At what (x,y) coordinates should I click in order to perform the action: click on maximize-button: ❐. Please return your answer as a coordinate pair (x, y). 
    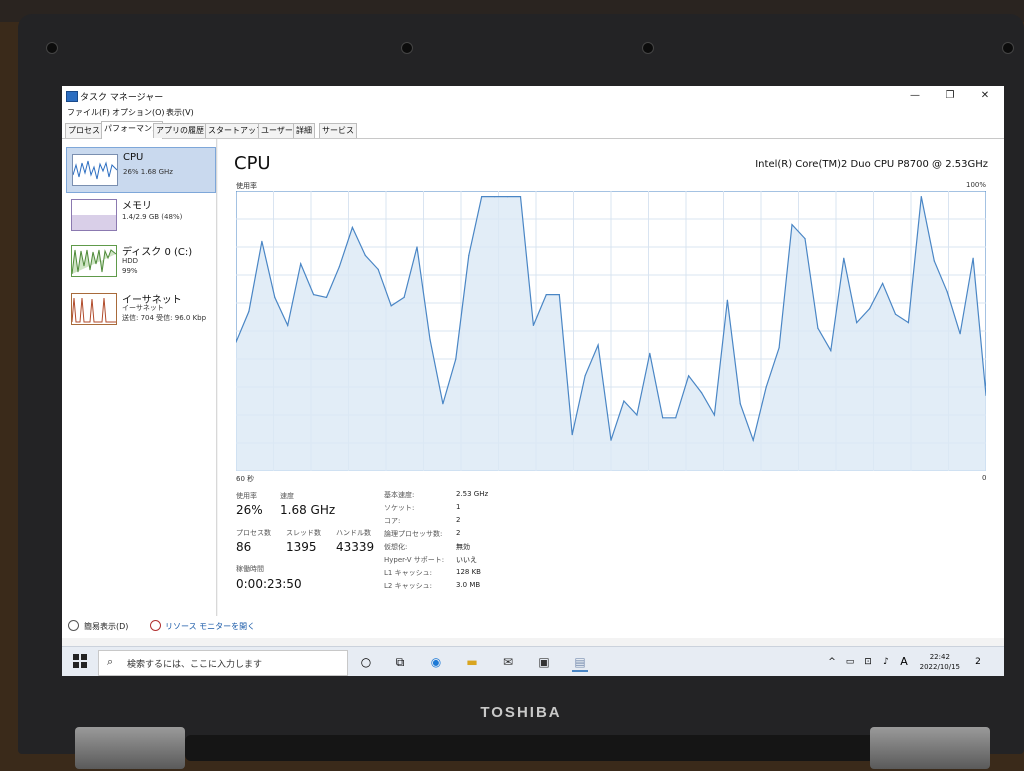
    Looking at the image, I should click on (950, 96).